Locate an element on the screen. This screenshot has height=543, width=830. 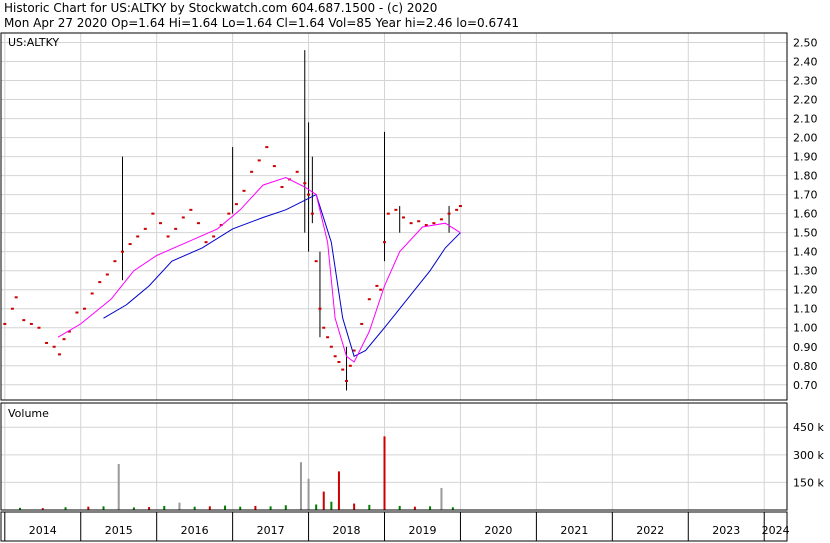
price-tick-label: 1.00 is located at coordinates (805, 328).